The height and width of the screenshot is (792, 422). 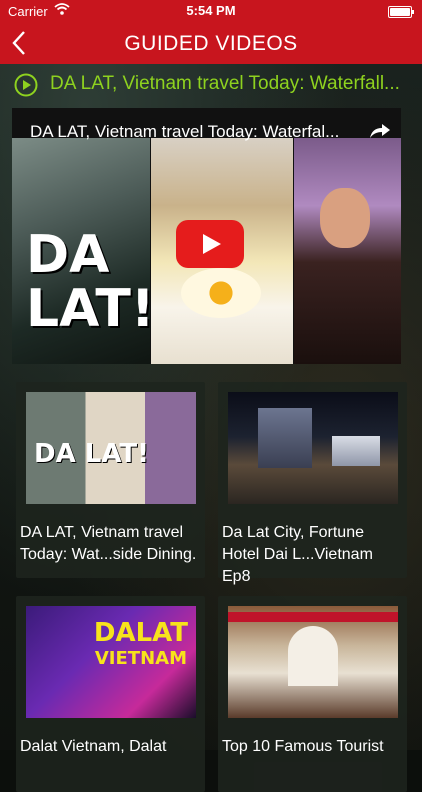 What do you see at coordinates (347, 251) in the screenshot?
I see `player-thumb-person` at bounding box center [347, 251].